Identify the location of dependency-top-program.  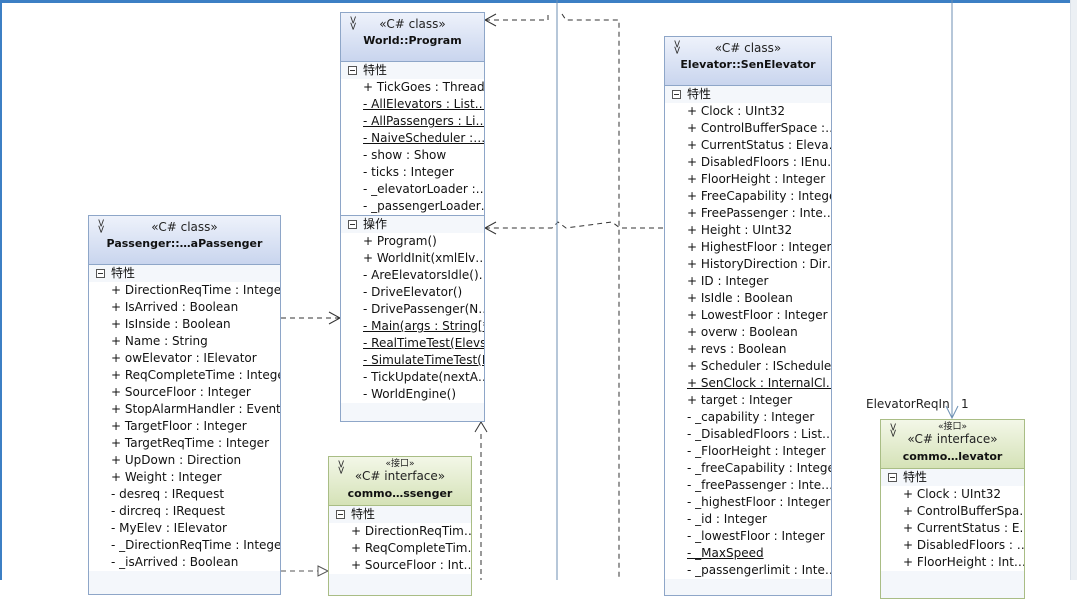
(517, 16).